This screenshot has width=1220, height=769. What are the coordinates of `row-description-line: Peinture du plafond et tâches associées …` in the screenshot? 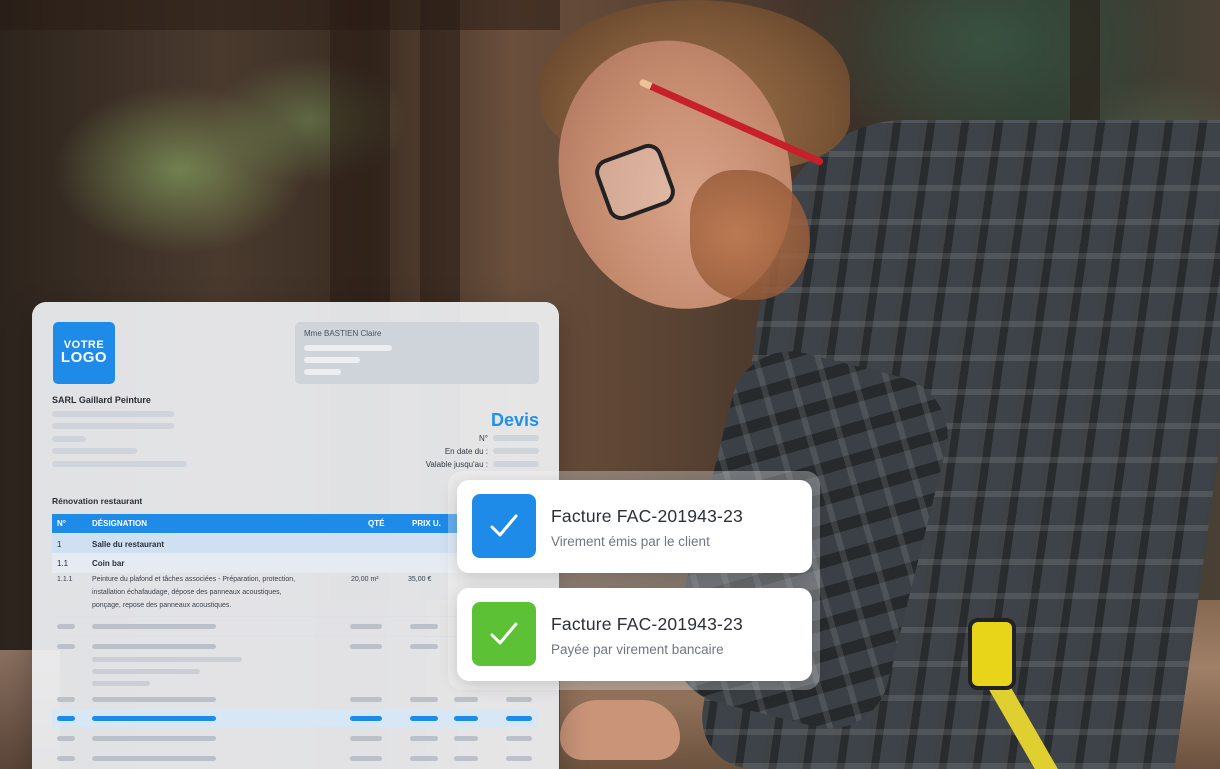 It's located at (194, 579).